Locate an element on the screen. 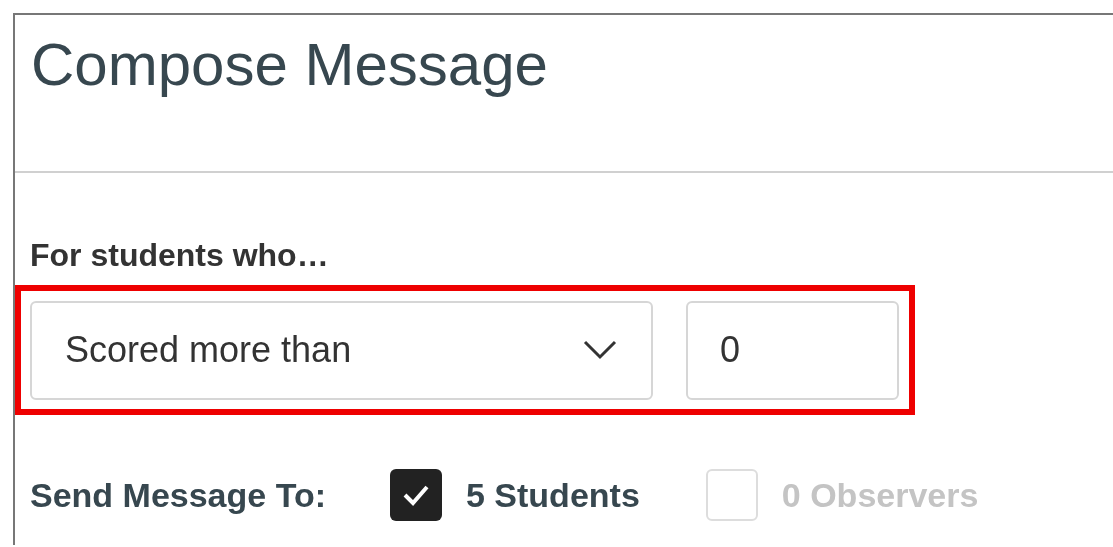 The height and width of the screenshot is (547, 1113). page-title: Compose Message is located at coordinates (289, 65).